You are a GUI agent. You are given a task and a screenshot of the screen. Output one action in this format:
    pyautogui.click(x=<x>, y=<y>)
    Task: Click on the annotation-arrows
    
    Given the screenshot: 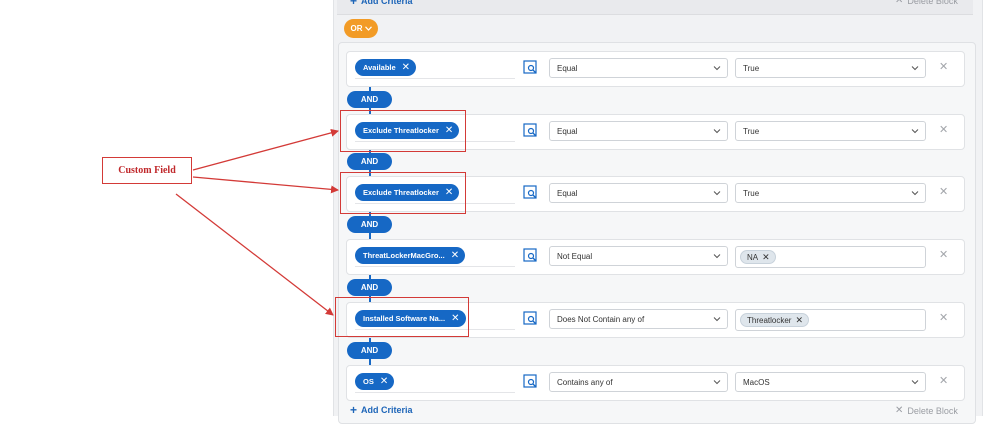 What is the action you would take?
    pyautogui.click(x=257, y=222)
    